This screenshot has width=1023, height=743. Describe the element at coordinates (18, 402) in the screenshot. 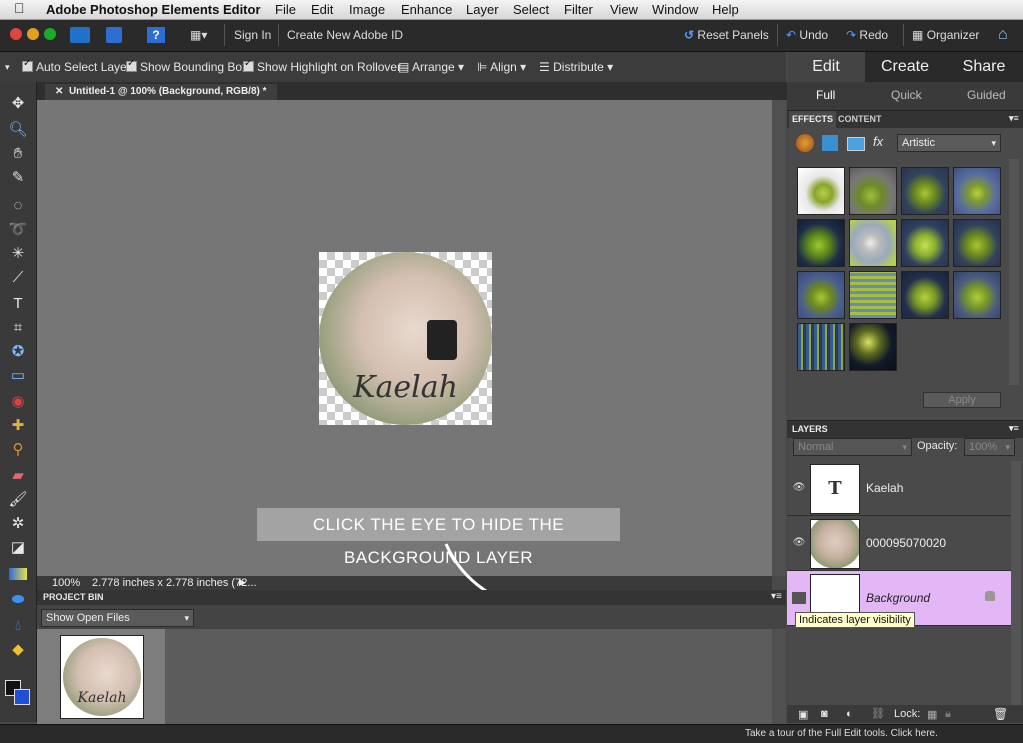

I see `red-eye-tool-icon: ◉` at that location.